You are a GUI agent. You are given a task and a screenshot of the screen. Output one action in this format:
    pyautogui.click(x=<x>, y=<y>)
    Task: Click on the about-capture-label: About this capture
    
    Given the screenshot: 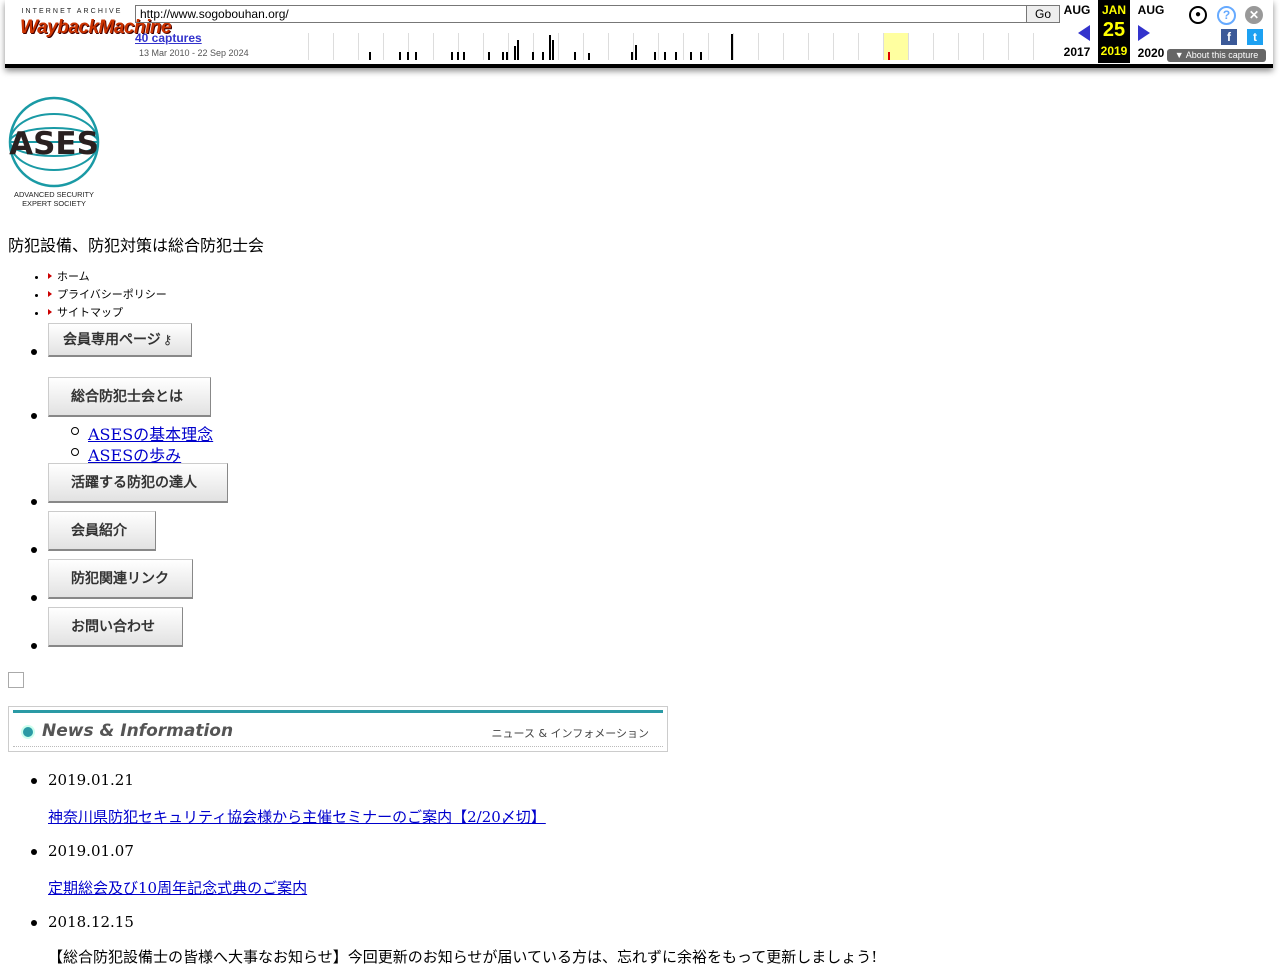 What is the action you would take?
    pyautogui.click(x=1222, y=55)
    